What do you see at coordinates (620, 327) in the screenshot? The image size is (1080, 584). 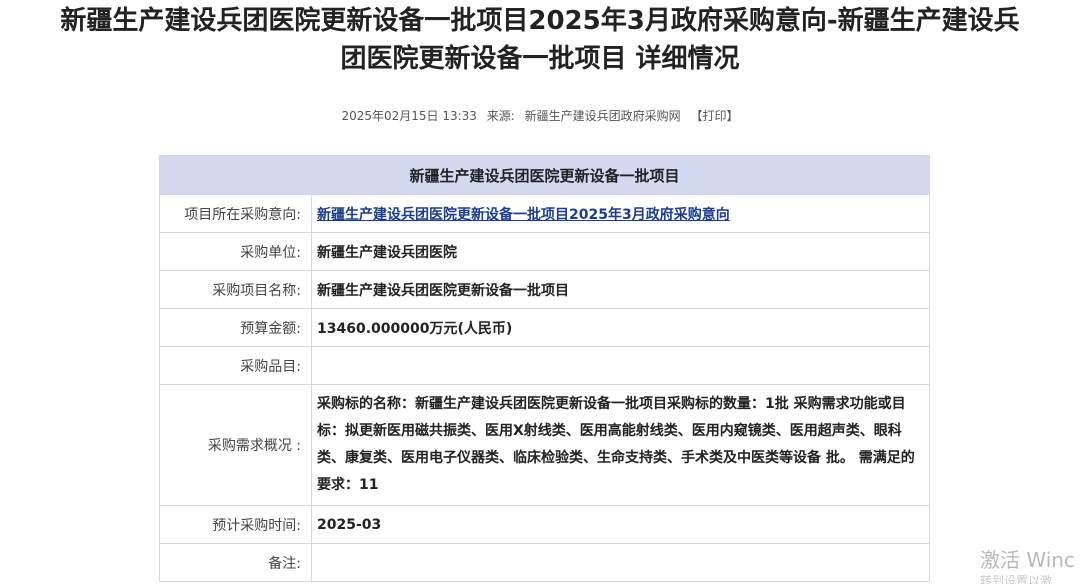 I see `row-value: 13460.000000万元(人民币)` at bounding box center [620, 327].